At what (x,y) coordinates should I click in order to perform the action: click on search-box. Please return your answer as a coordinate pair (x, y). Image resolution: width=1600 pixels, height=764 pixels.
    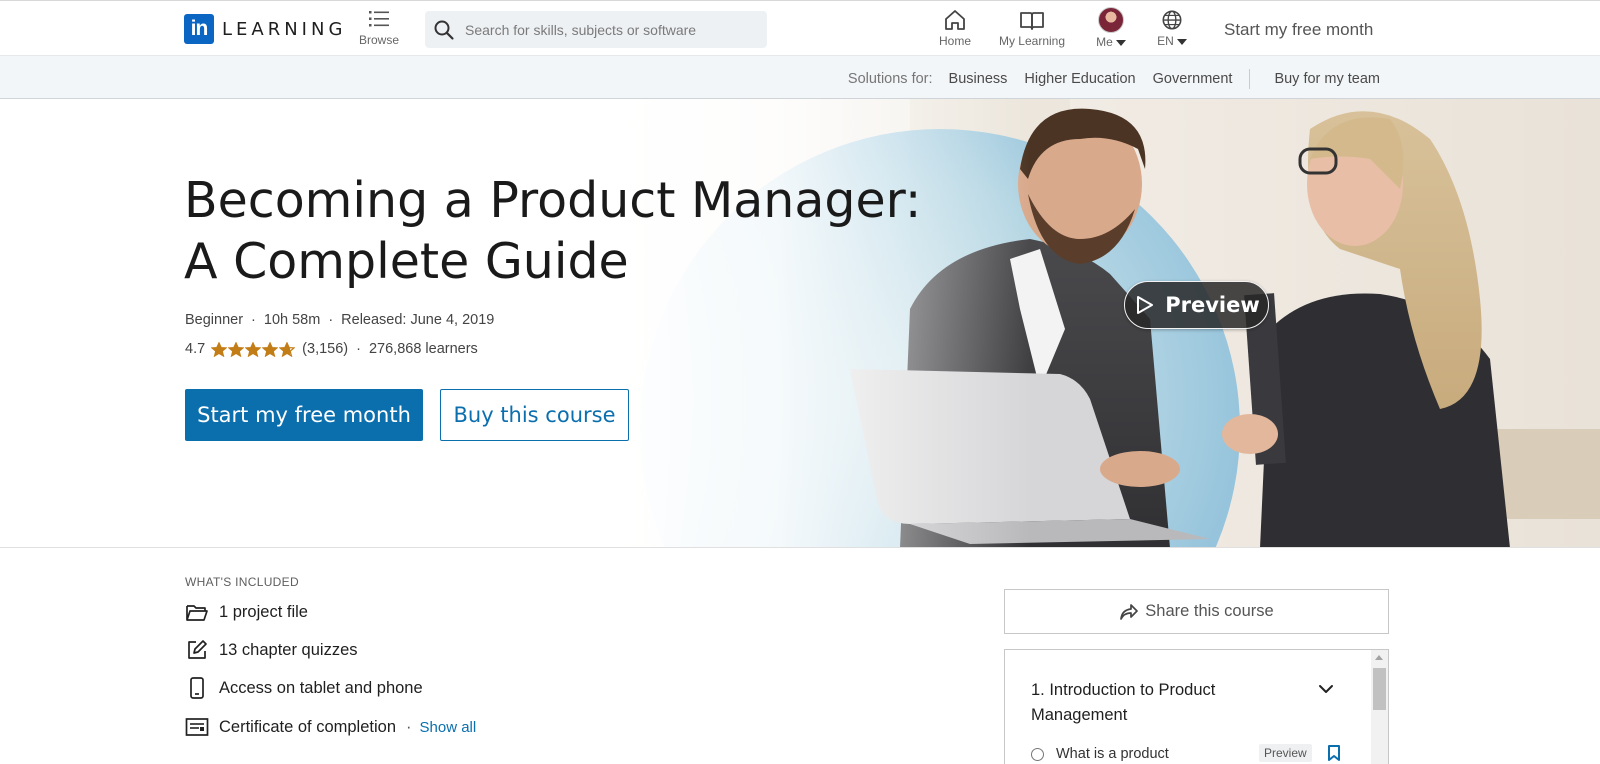
    Looking at the image, I should click on (596, 29).